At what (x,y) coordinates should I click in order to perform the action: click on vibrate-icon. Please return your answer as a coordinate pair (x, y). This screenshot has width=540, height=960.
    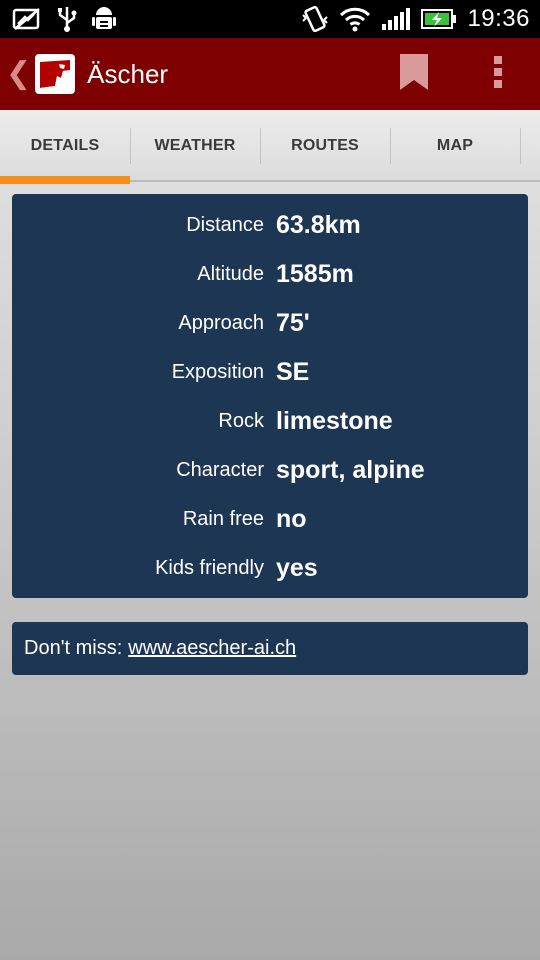
    Looking at the image, I should click on (315, 19).